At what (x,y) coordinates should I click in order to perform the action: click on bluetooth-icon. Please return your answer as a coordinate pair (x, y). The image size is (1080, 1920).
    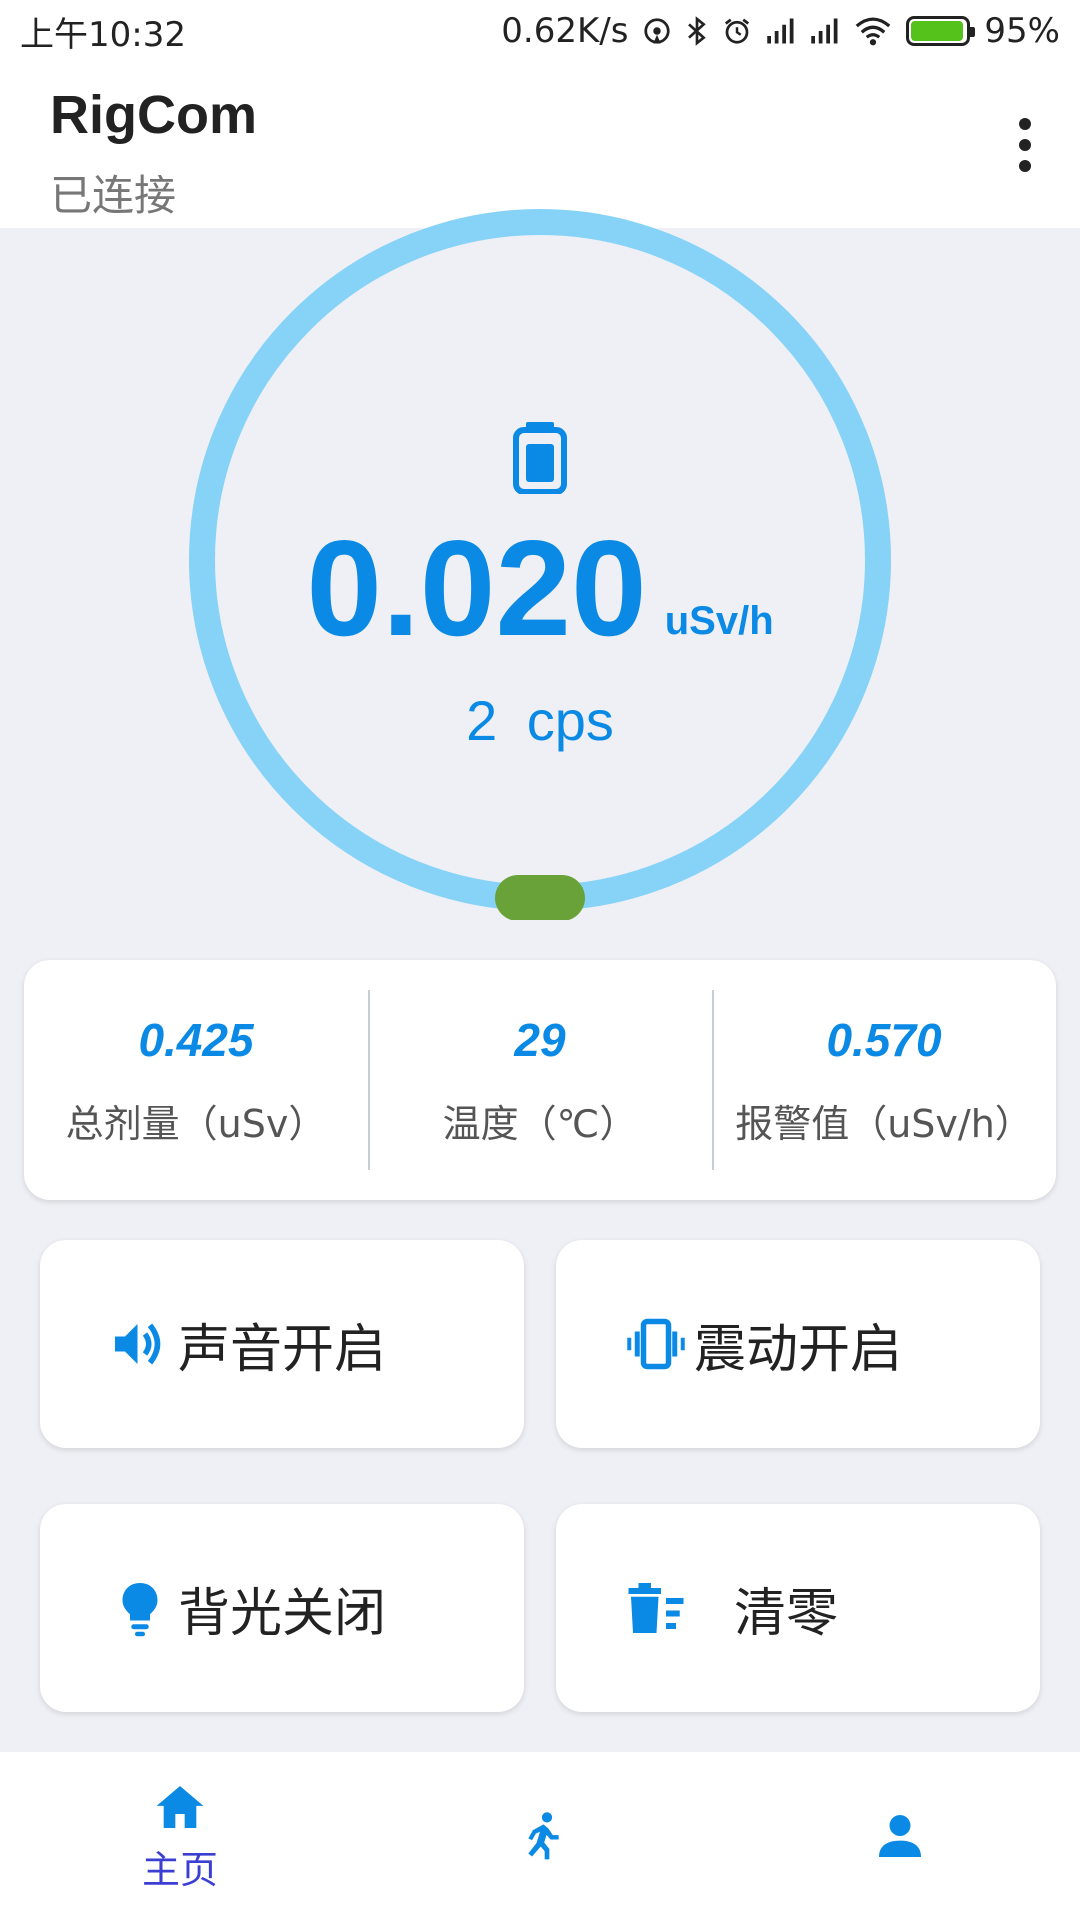
    Looking at the image, I should click on (697, 31).